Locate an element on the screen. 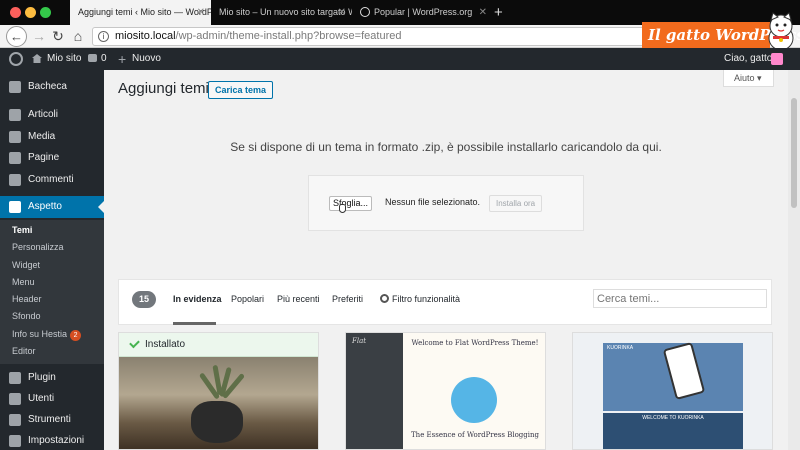  media-icon is located at coordinates (15, 137).